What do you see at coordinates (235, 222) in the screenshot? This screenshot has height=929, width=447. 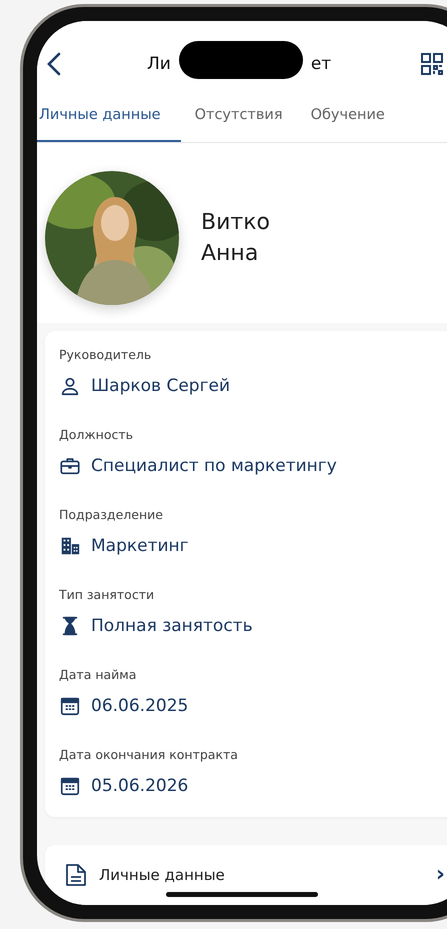 I see `surname: Витко` at bounding box center [235, 222].